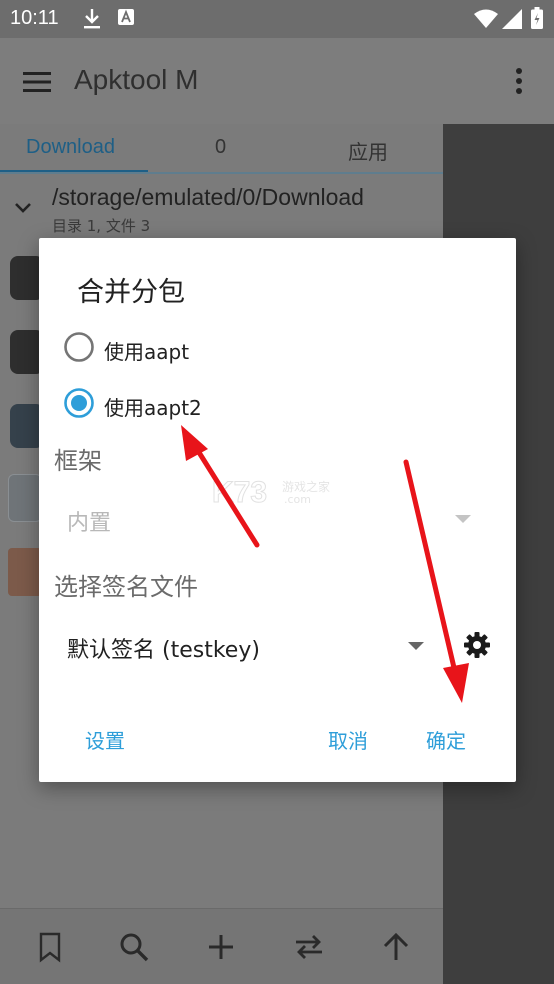 The height and width of the screenshot is (984, 554). I want to click on menu-icon, so click(37, 82).